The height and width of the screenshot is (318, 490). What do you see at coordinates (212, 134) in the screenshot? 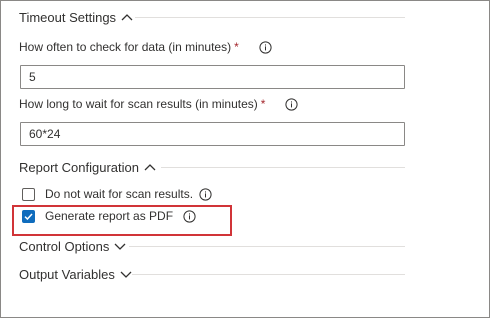
I see `scan-wait-input` at bounding box center [212, 134].